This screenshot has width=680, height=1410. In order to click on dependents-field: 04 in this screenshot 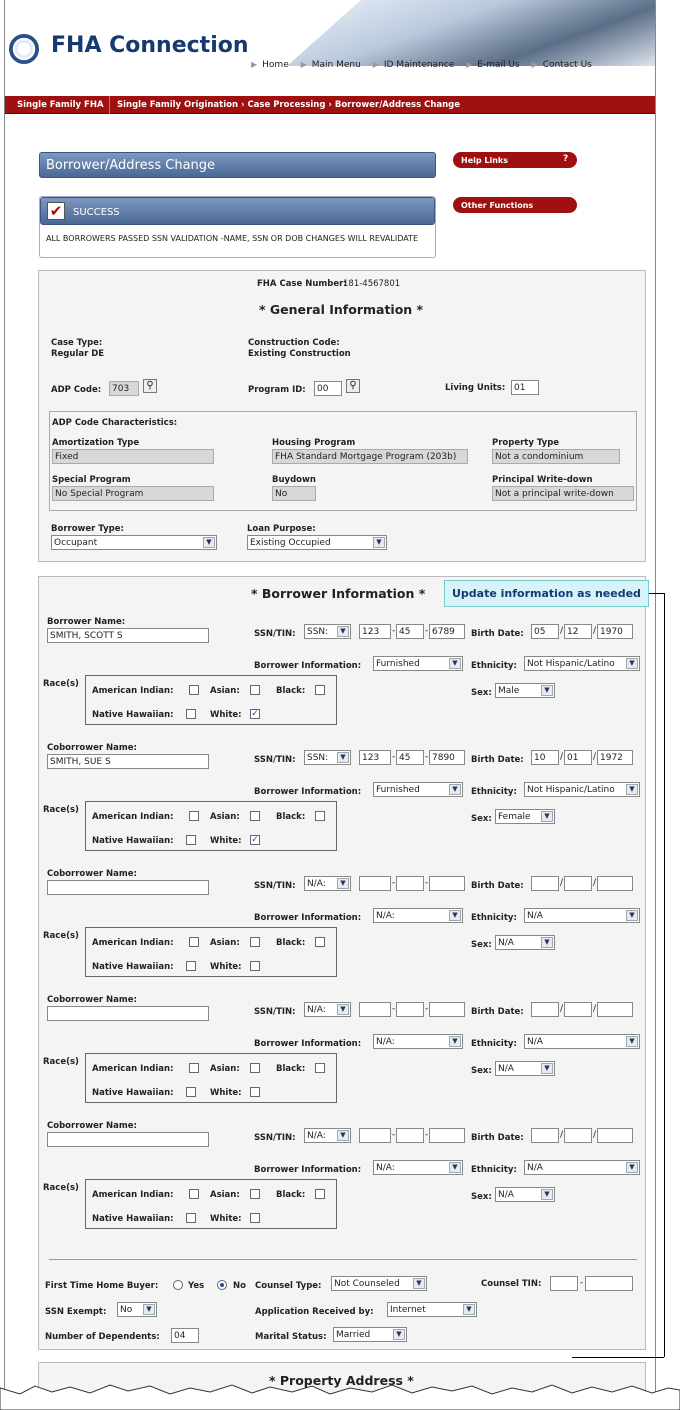, I will do `click(185, 1335)`.